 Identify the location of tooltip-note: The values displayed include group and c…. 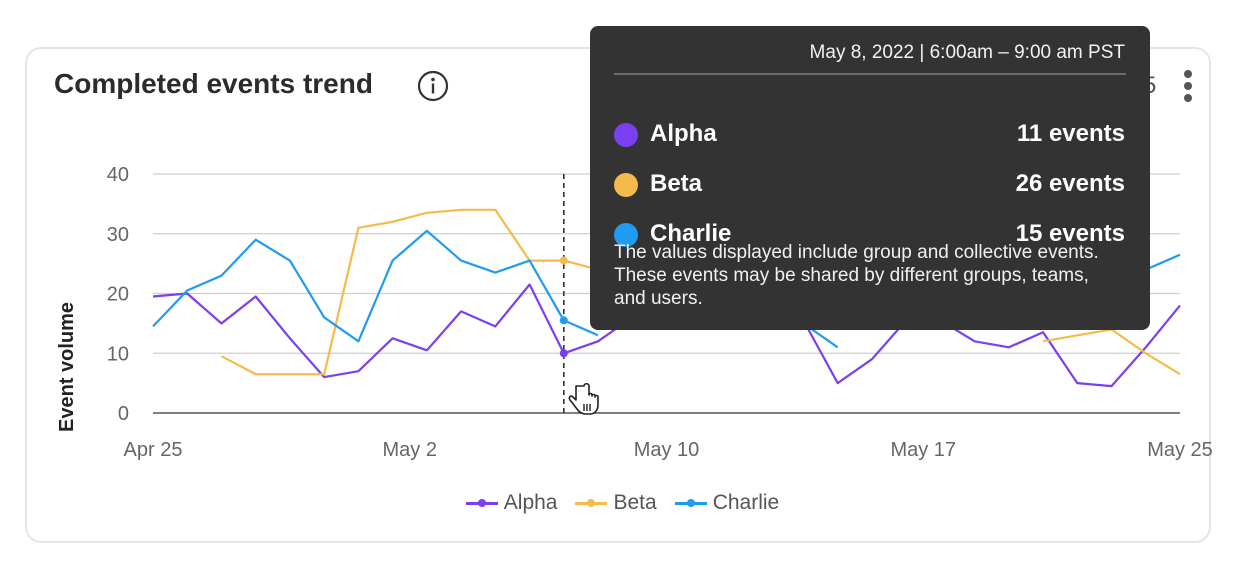
(856, 275).